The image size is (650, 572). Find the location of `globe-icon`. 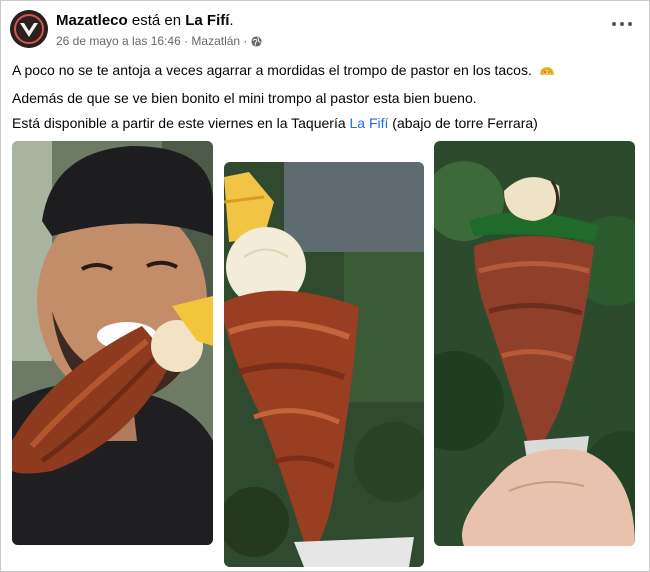

globe-icon is located at coordinates (256, 41).